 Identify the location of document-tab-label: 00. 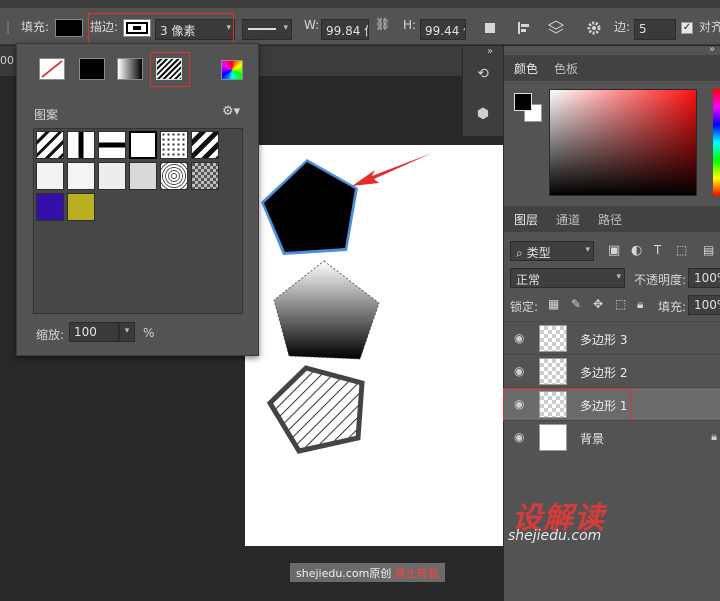
(7, 60).